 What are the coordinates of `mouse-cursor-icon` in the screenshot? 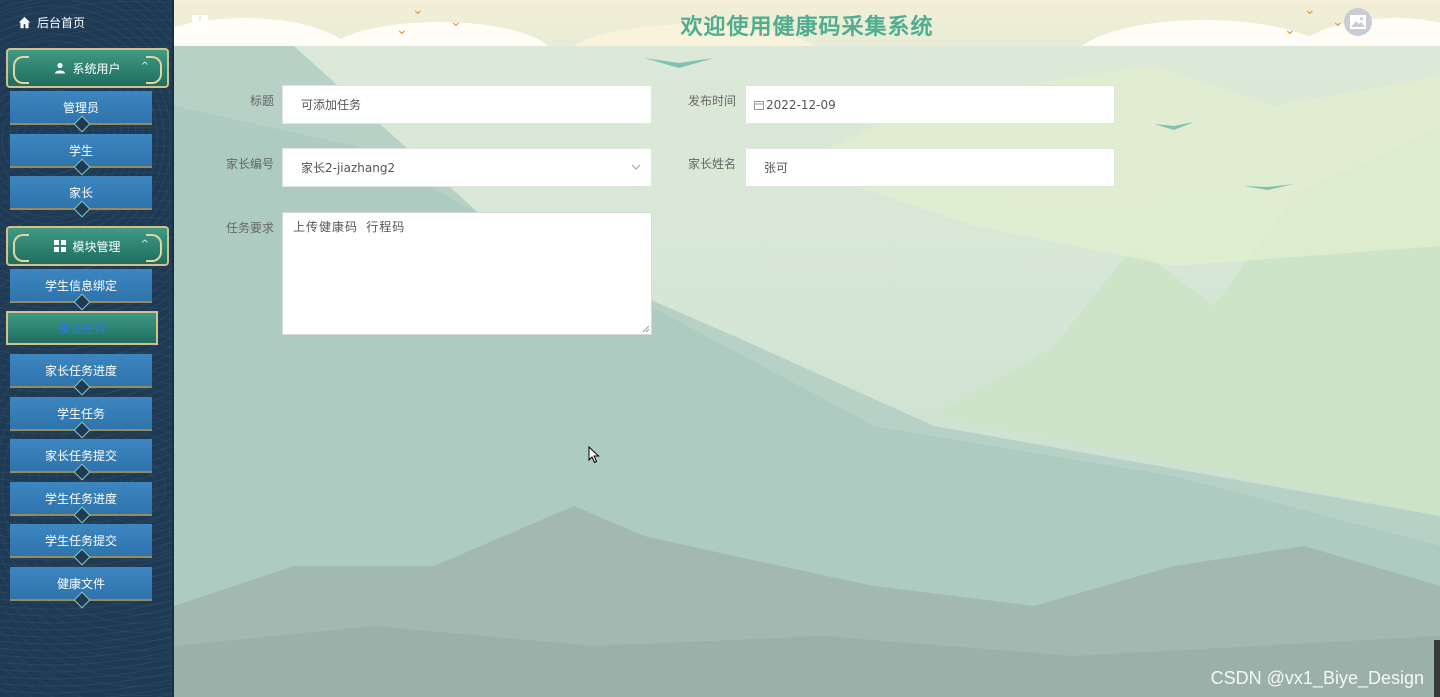 It's located at (594, 455).